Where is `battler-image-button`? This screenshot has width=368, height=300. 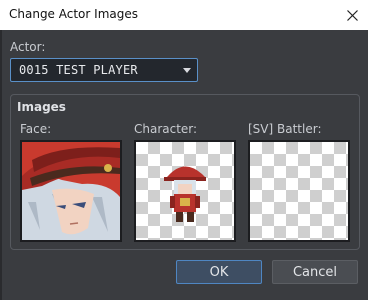 battler-image-button is located at coordinates (299, 191).